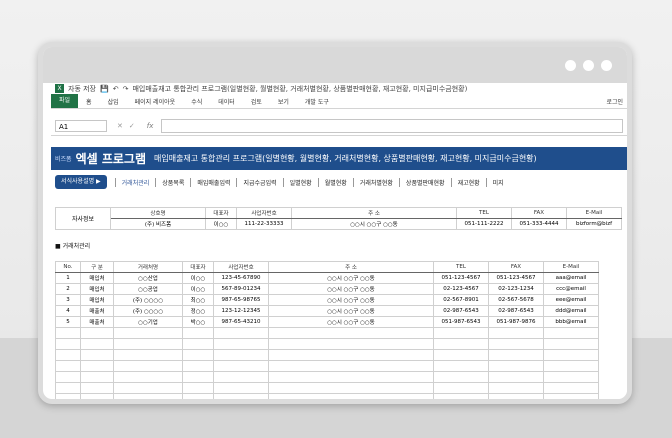  Describe the element at coordinates (241, 300) in the screenshot. I see `row-bizno: 987-65-98765` at that location.